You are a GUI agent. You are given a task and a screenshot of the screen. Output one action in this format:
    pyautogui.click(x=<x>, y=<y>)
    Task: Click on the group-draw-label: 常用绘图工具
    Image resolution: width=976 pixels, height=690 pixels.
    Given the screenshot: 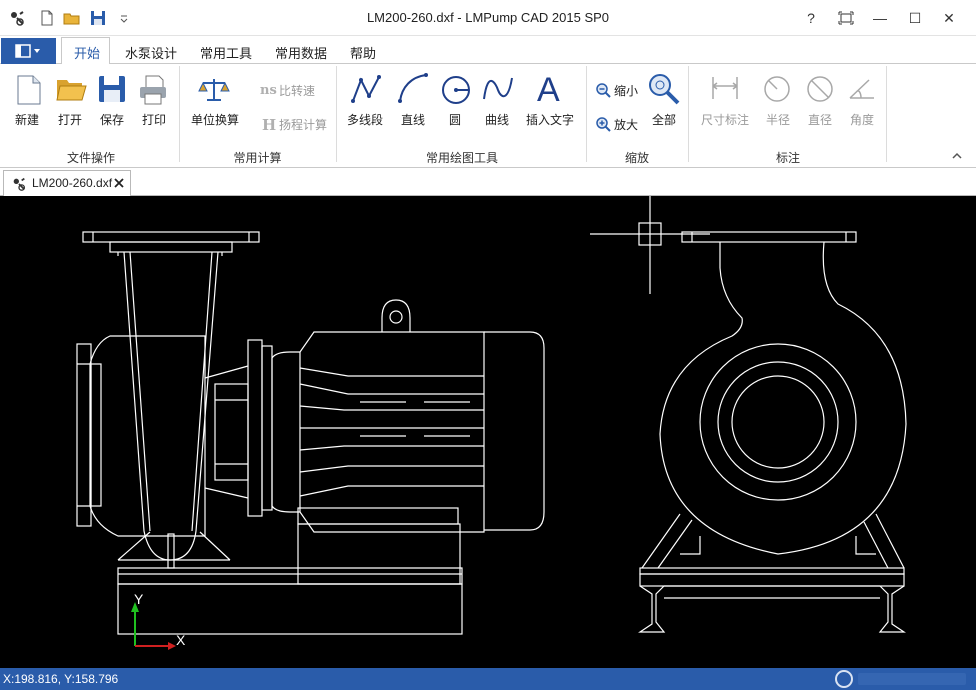 What is the action you would take?
    pyautogui.click(x=461, y=158)
    